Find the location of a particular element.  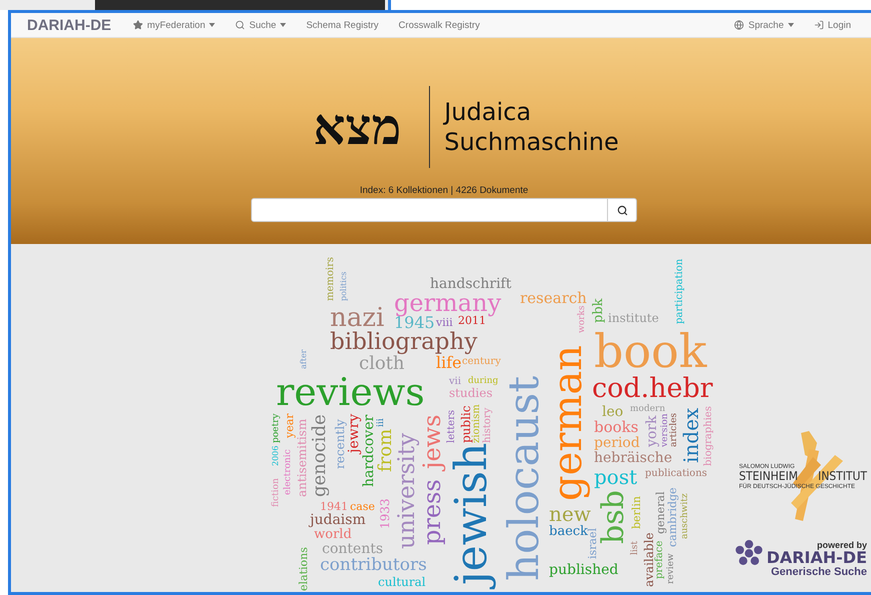

flower-logo-icon is located at coordinates (749, 552).